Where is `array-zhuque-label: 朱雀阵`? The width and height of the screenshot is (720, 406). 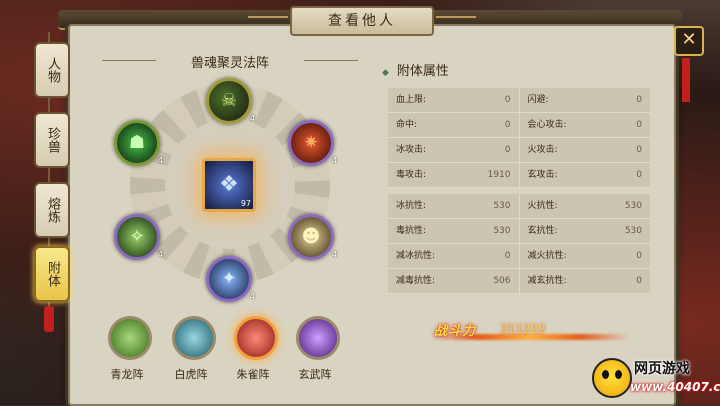
array-zhuque-label: 朱雀阵 is located at coordinates (253, 374).